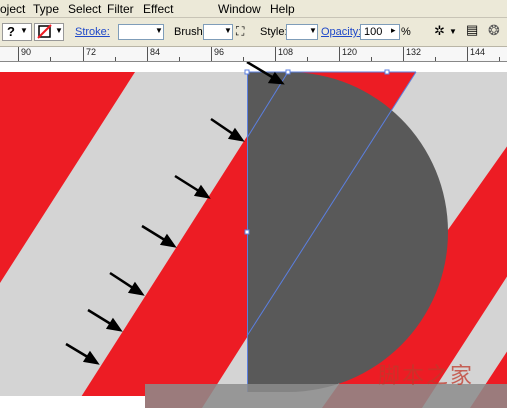  I want to click on style-selector: ▼, so click(302, 32).